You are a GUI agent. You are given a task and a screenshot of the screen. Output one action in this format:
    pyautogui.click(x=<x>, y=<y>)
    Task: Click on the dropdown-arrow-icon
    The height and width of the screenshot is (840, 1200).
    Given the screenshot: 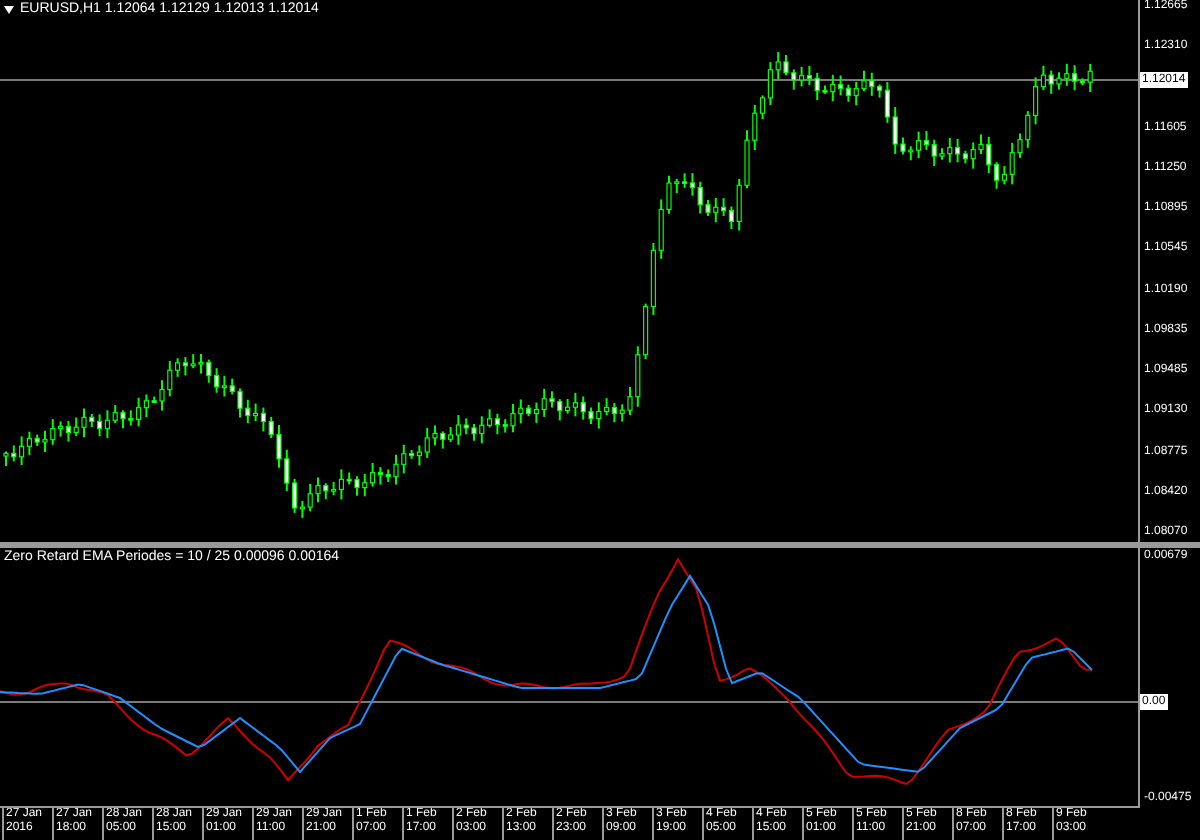 What is the action you would take?
    pyautogui.click(x=9, y=9)
    